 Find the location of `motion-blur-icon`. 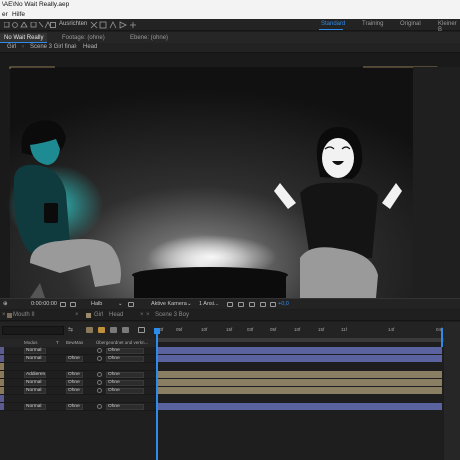

motion-blur-icon is located at coordinates (125, 330).